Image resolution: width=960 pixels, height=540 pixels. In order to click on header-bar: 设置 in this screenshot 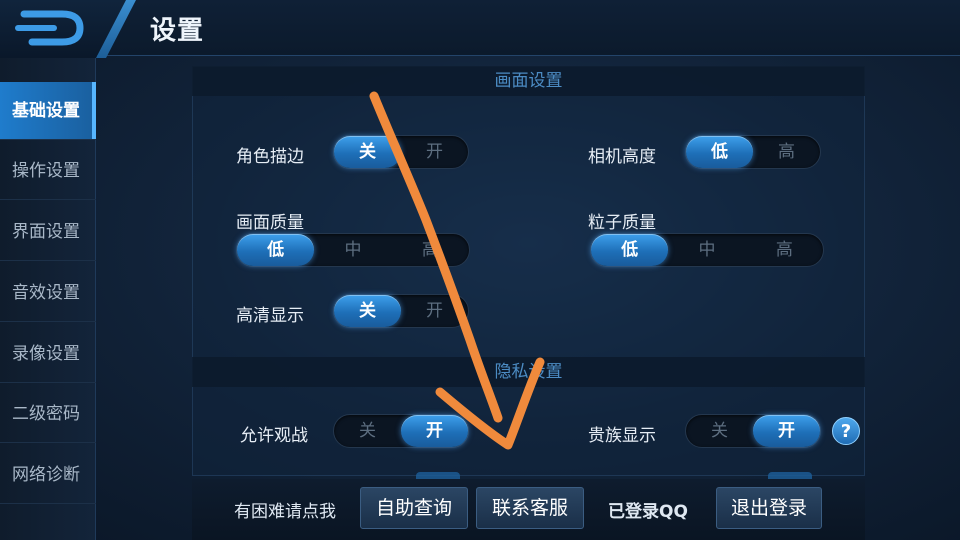, I will do `click(480, 29)`.